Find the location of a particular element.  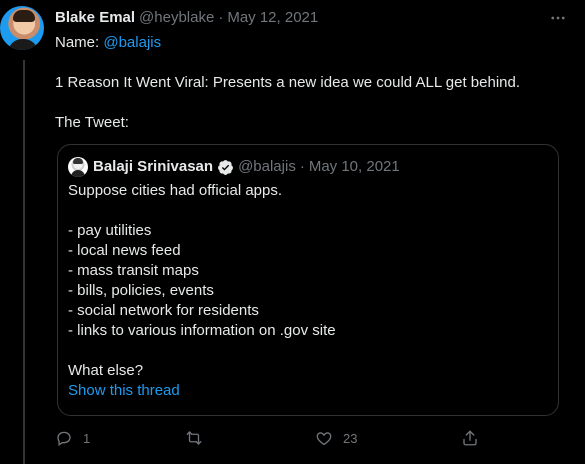

list-item: - local news feed is located at coordinates (124, 250).